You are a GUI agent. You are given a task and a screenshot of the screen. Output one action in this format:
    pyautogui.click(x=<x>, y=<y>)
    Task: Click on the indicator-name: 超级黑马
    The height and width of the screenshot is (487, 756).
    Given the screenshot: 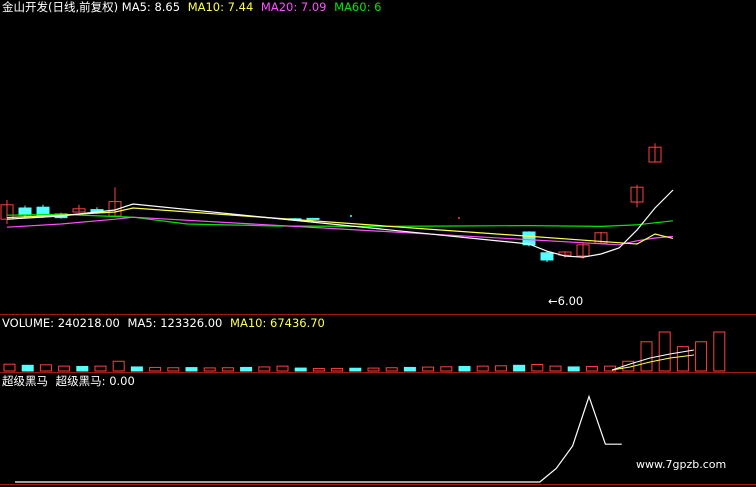 What is the action you would take?
    pyautogui.click(x=25, y=381)
    